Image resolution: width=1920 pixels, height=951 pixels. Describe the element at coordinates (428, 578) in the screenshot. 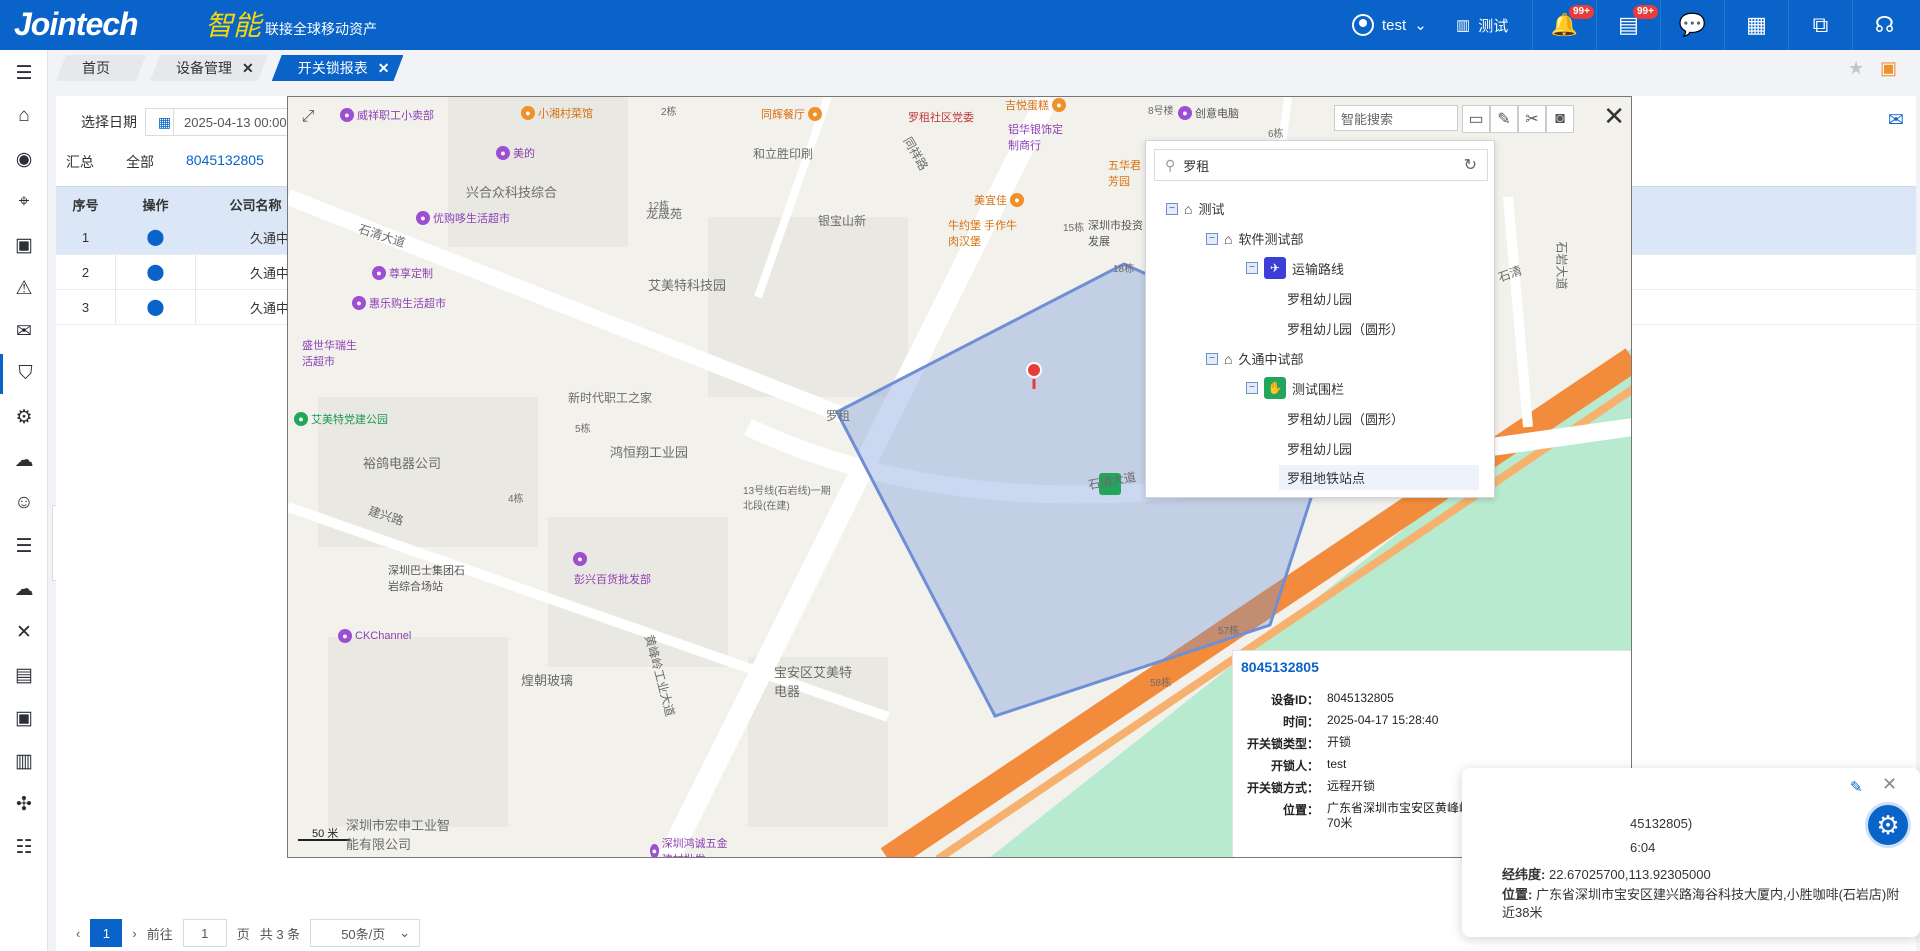

I see `map-poi: 深圳巴士集团石岩综合场站` at that location.